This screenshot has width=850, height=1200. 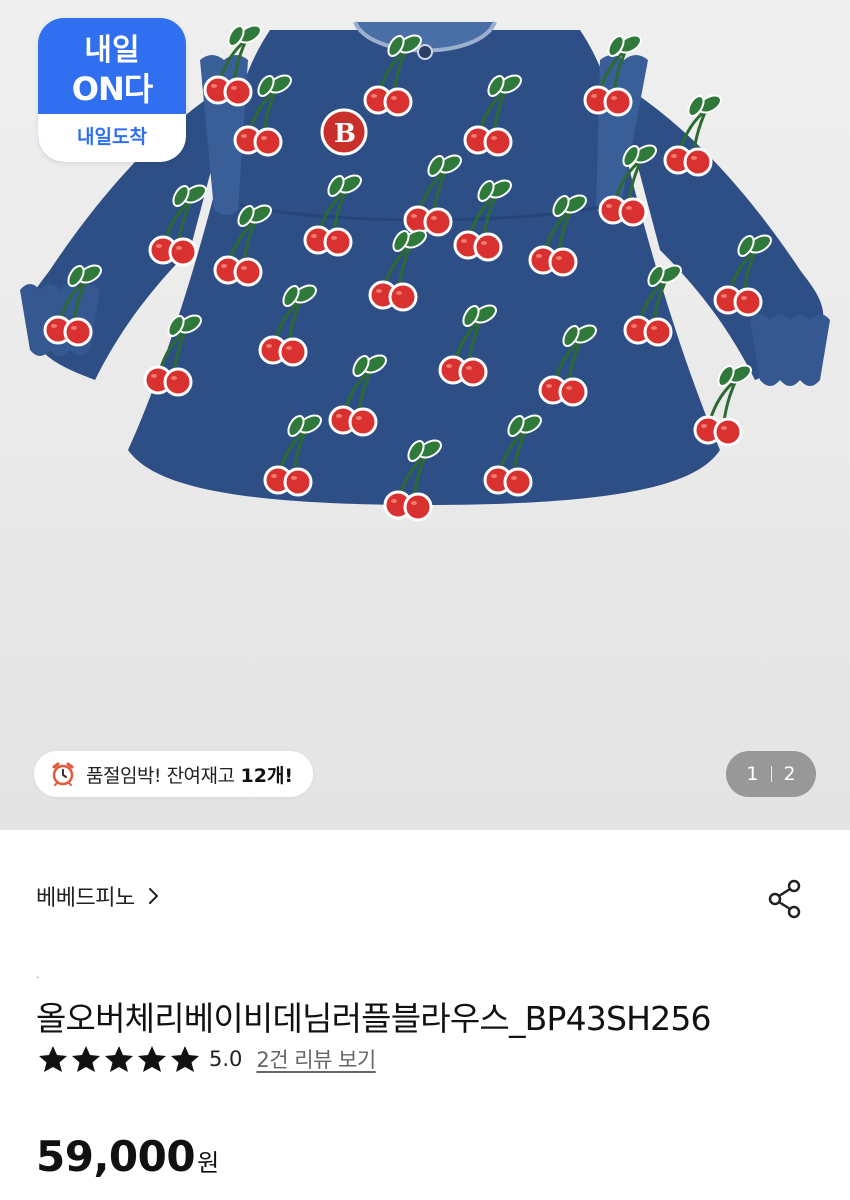 I want to click on stock-notice-text: 품절임박! 잔여재고, so click(x=160, y=775).